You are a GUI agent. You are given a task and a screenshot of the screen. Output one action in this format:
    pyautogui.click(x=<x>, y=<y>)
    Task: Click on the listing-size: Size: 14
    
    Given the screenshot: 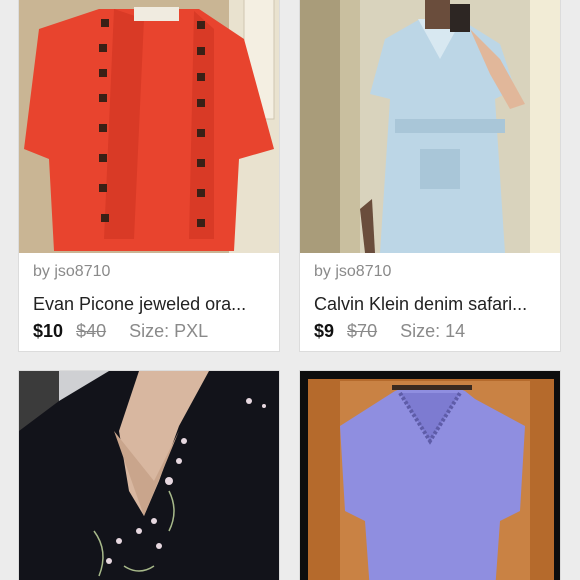 What is the action you would take?
    pyautogui.click(x=433, y=331)
    